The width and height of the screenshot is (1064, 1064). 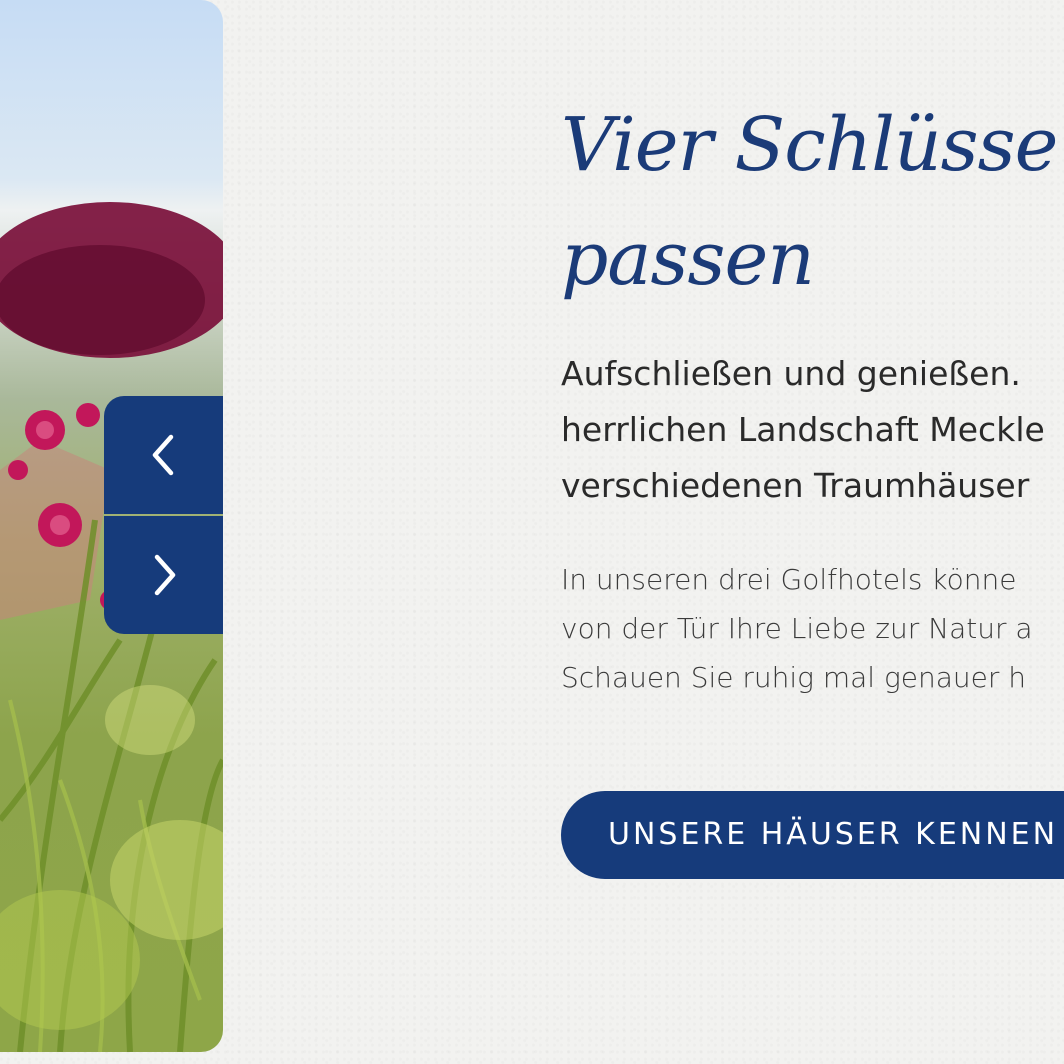 What do you see at coordinates (795, 485) in the screenshot?
I see `lead-line-3: verschiedenen Traumhäuser` at bounding box center [795, 485].